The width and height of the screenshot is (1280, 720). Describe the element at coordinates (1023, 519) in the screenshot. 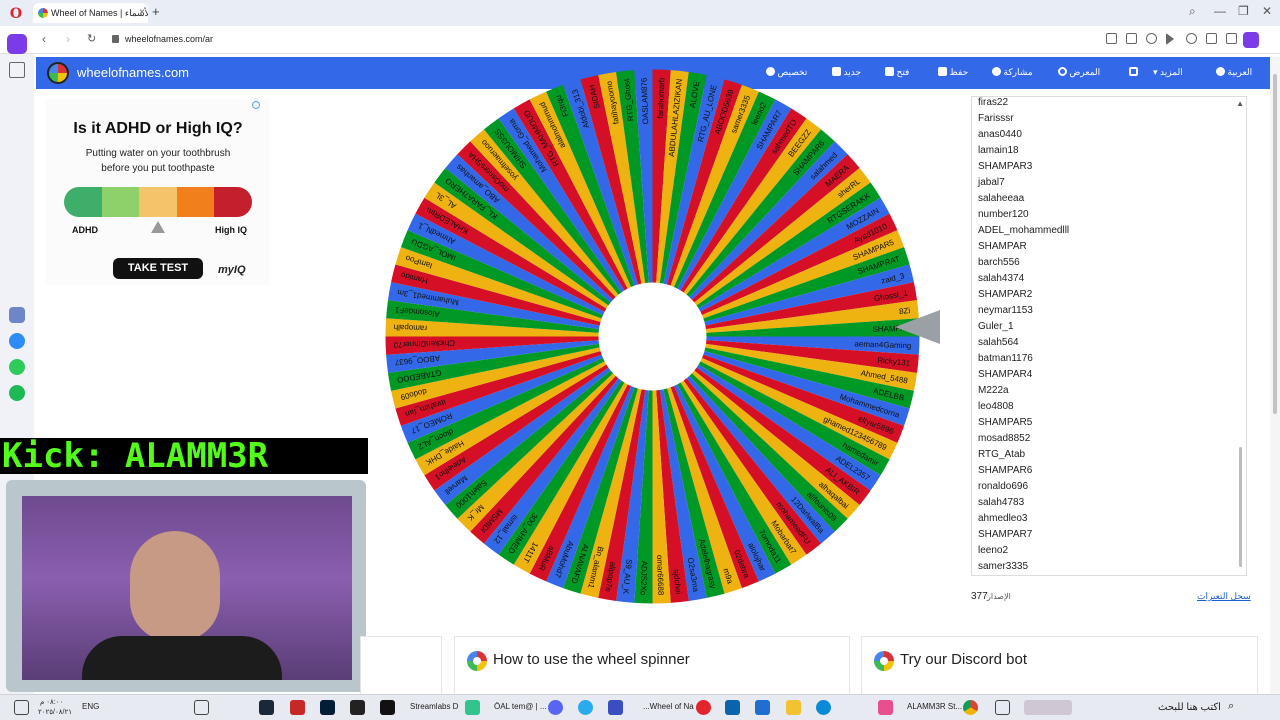

I see `entry-item: ahmedleo3` at that location.